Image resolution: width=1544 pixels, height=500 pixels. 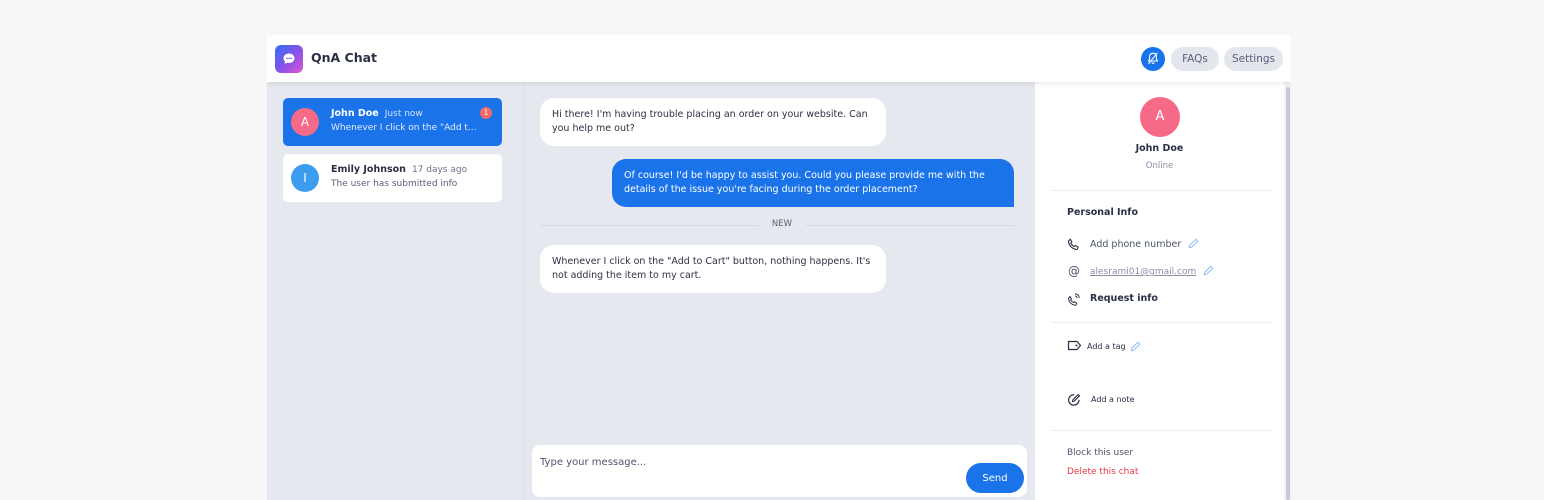 What do you see at coordinates (1073, 244) in the screenshot?
I see `phone-icon` at bounding box center [1073, 244].